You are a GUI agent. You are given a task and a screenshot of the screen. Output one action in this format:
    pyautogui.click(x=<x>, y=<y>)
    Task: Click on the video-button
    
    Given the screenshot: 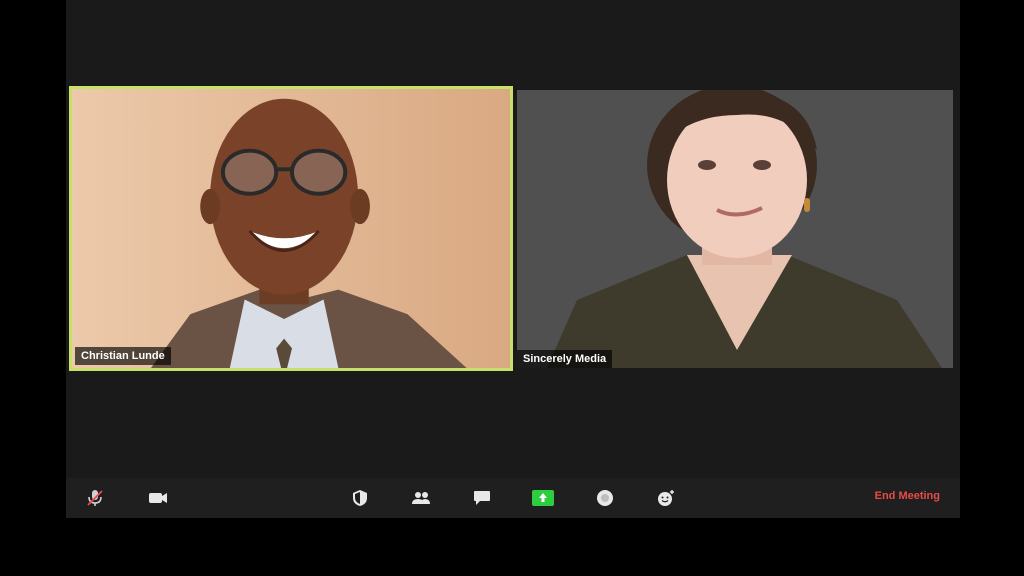 What is the action you would take?
    pyautogui.click(x=158, y=498)
    